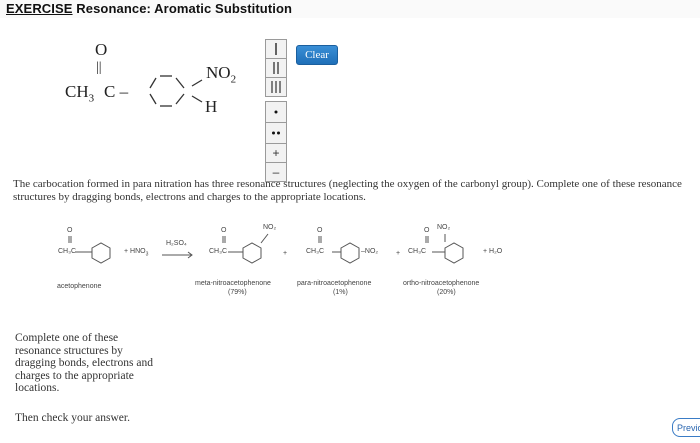 The image size is (700, 443). I want to click on ortho-yield: (20%), so click(446, 292).